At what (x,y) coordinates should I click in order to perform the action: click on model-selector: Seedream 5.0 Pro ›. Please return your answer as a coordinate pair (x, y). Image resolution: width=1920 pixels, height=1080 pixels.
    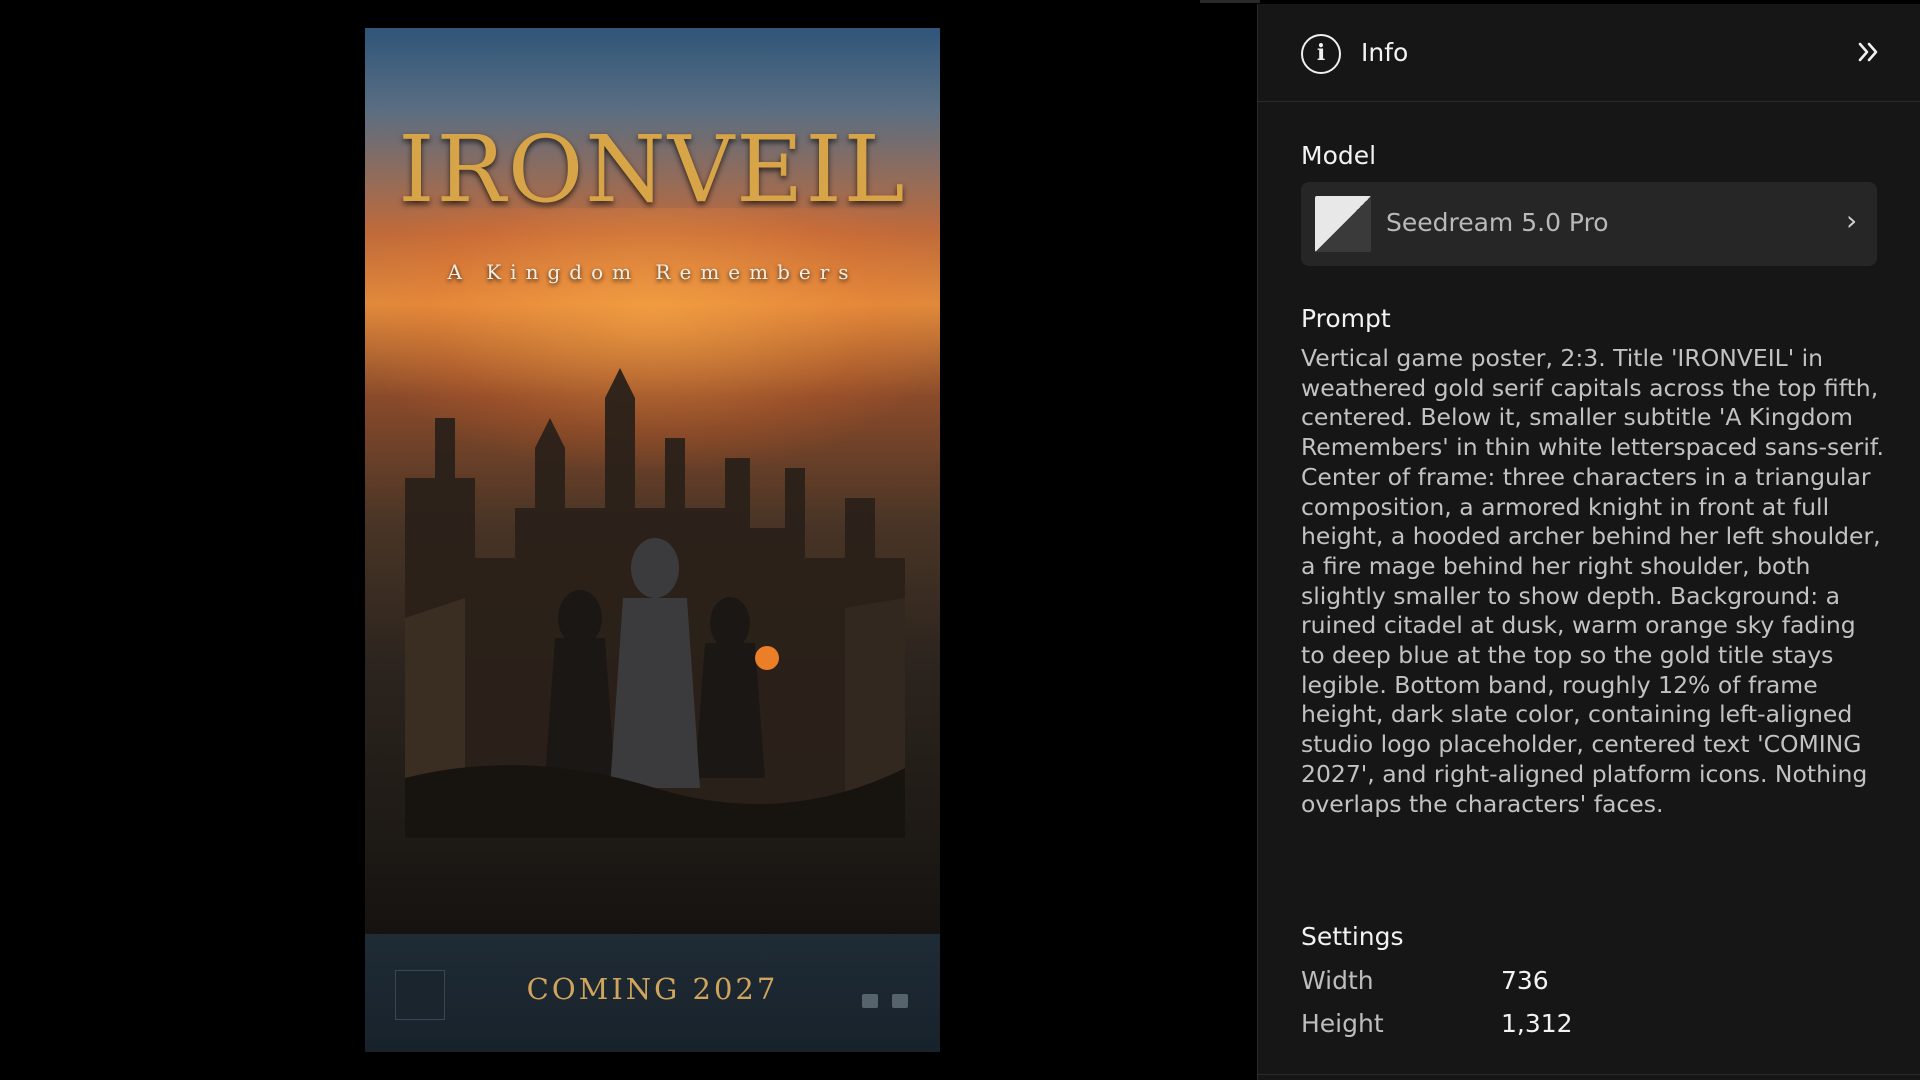
    Looking at the image, I should click on (1589, 224).